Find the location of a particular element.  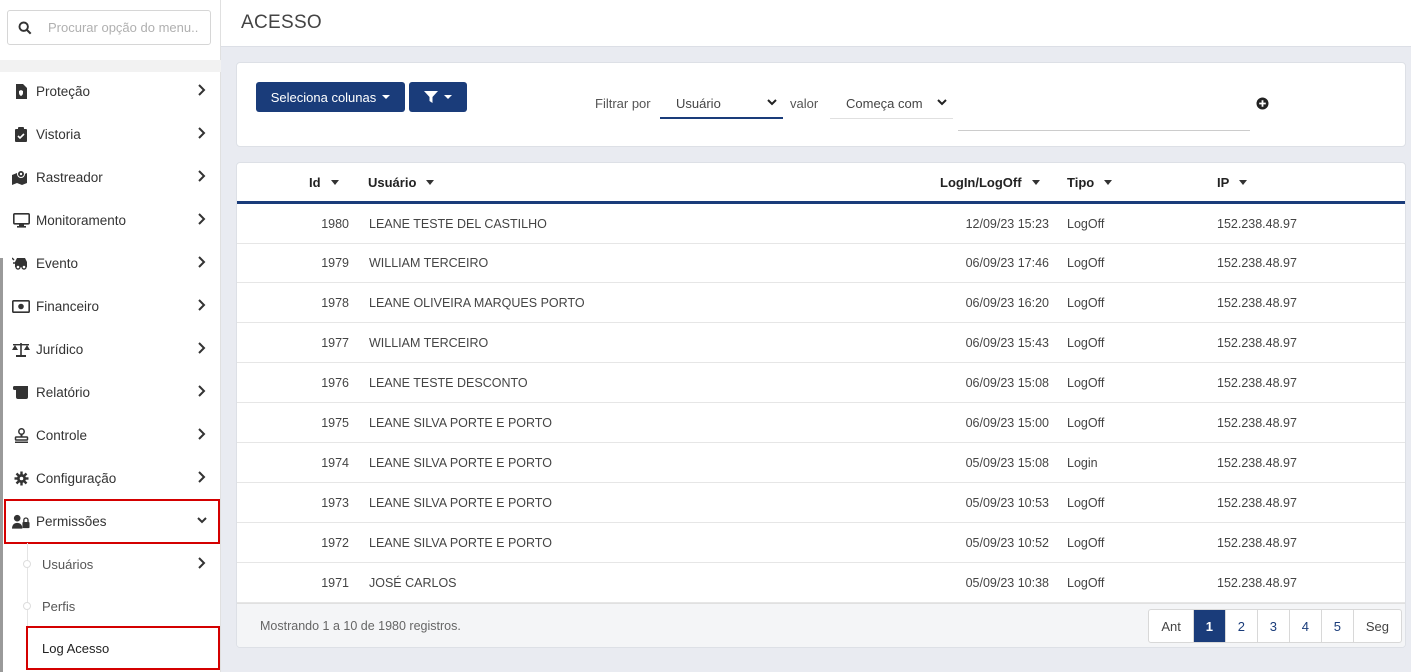

menu-item-label: Evento is located at coordinates (57, 263).